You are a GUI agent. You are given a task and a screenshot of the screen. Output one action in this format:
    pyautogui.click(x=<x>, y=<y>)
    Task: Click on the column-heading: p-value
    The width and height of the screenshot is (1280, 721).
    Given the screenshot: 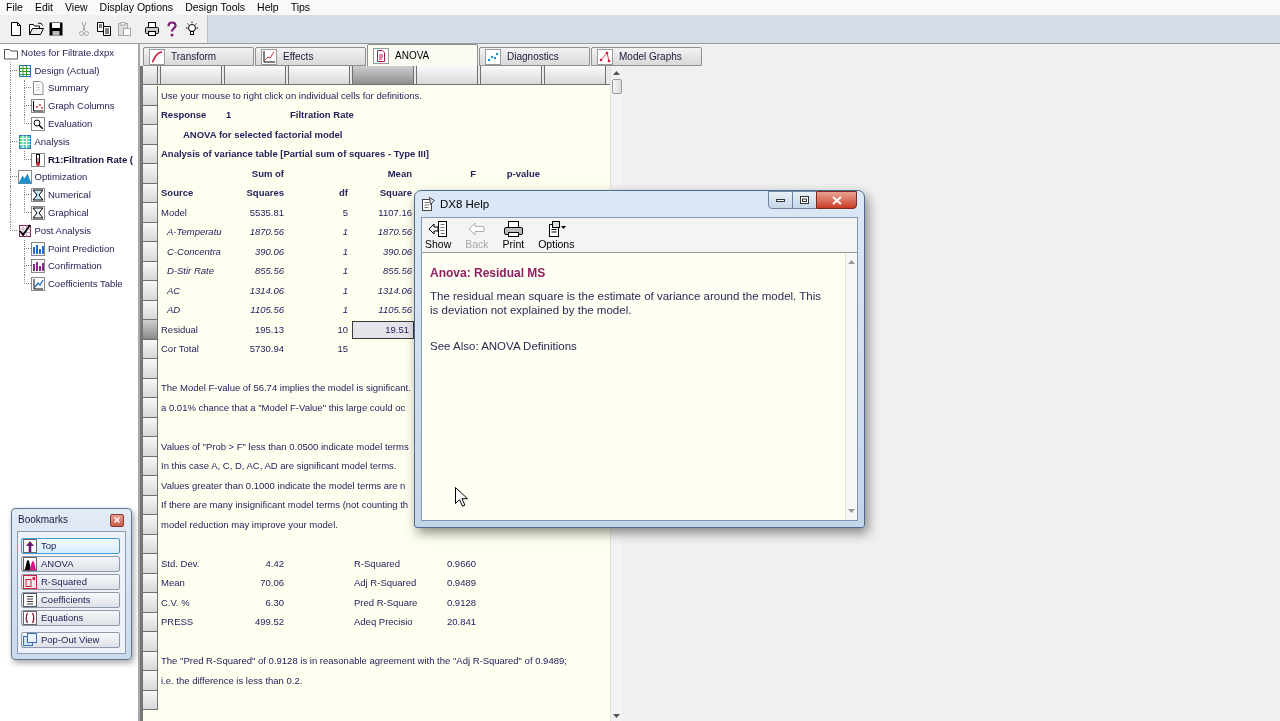 What is the action you would take?
    pyautogui.click(x=523, y=173)
    